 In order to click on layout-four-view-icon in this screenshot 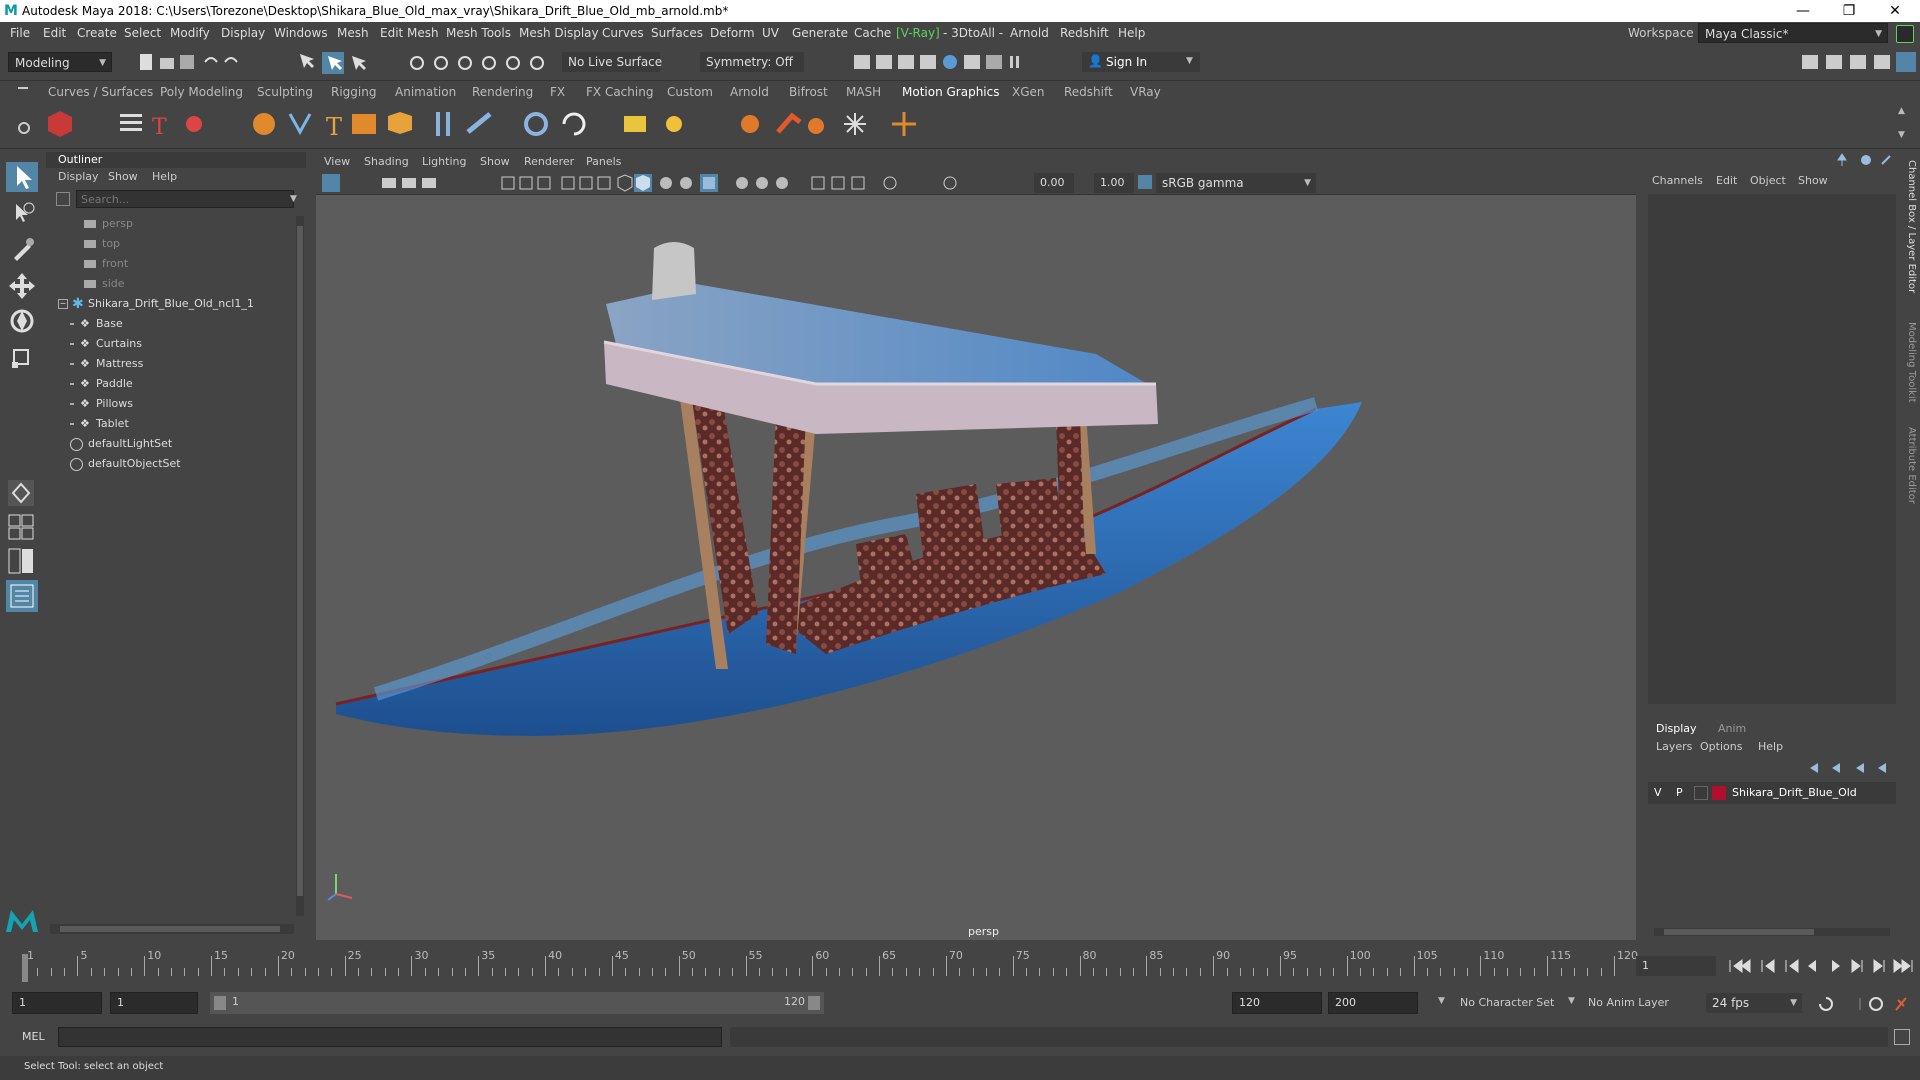, I will do `click(22, 527)`.